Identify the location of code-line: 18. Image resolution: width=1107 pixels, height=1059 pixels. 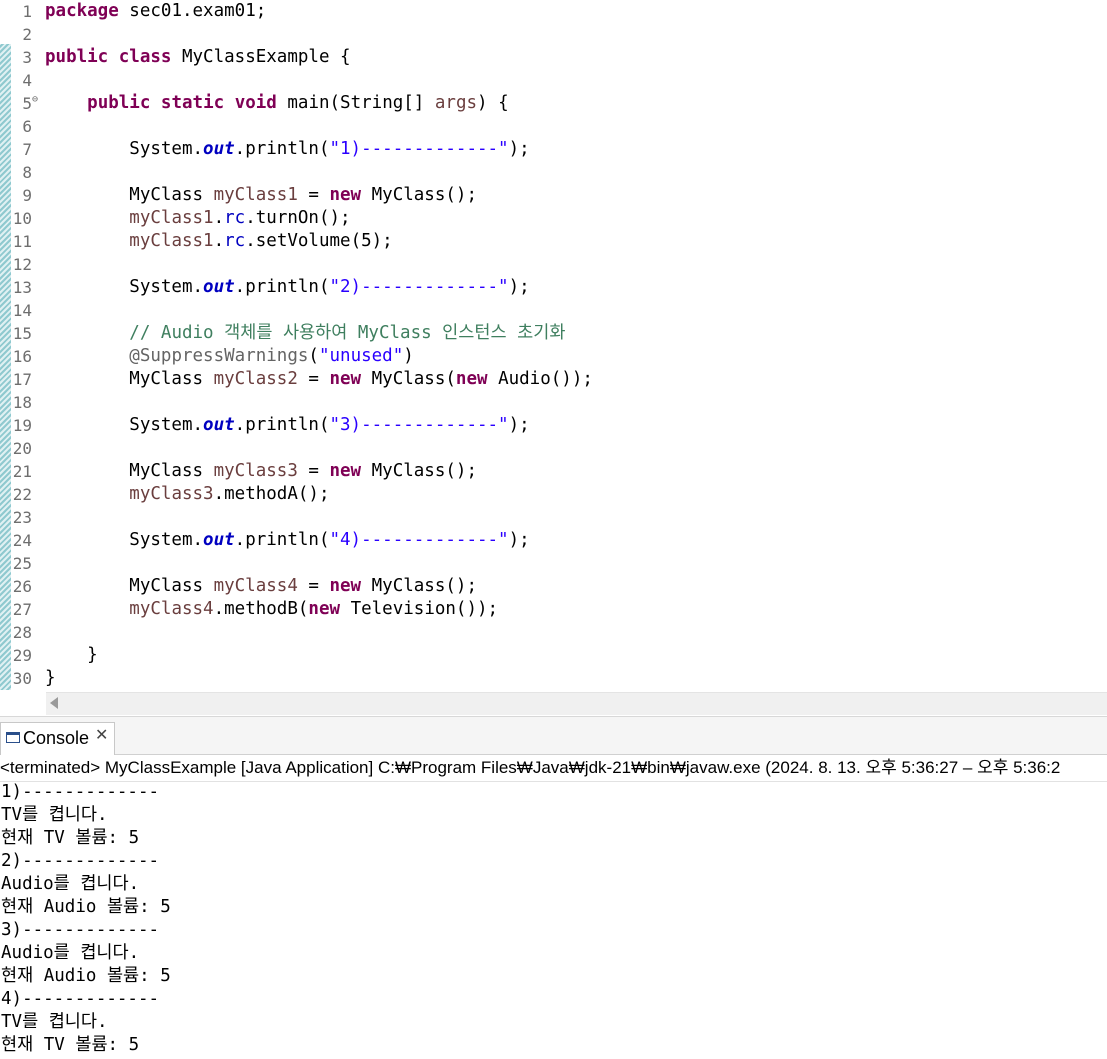
(553, 402).